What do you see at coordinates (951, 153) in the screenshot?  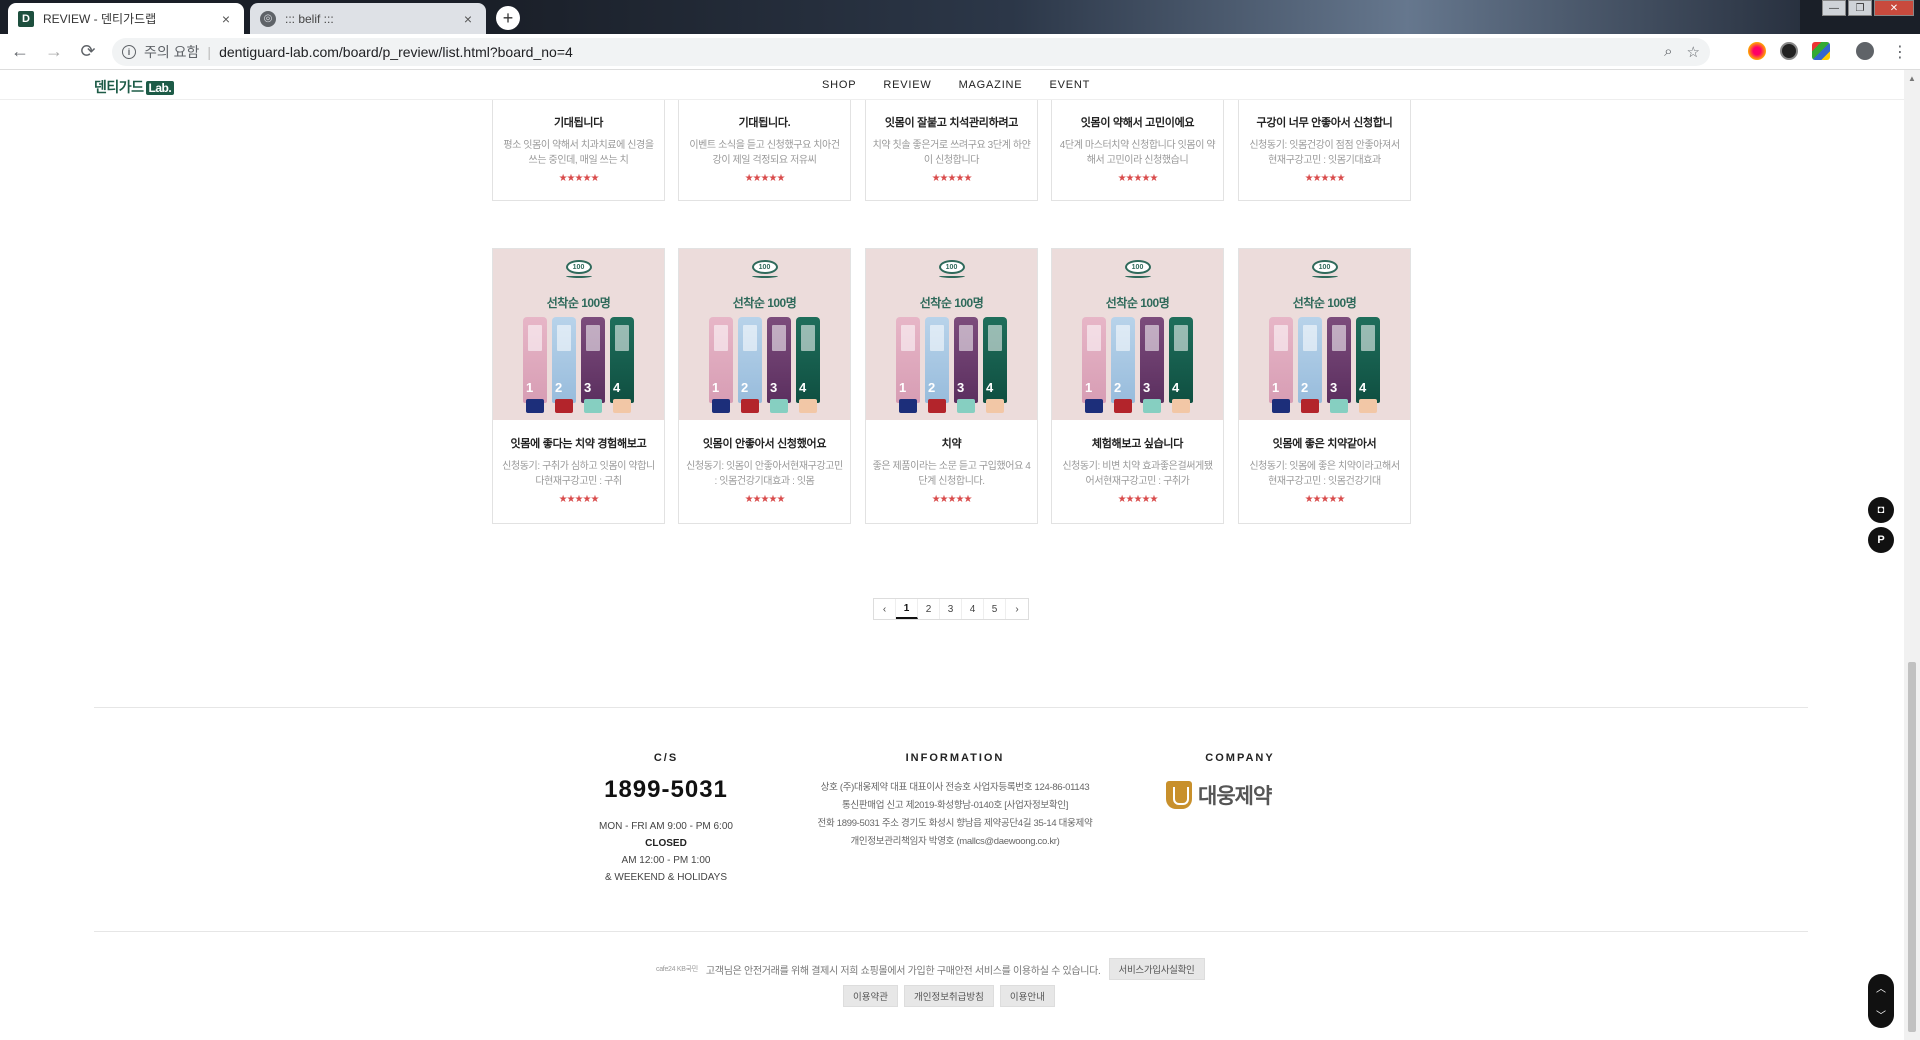 I see `review-excerpt: 치약 칫솔 좋은거로 쓰려구요 3단계 하얀이 신청합니다` at bounding box center [951, 153].